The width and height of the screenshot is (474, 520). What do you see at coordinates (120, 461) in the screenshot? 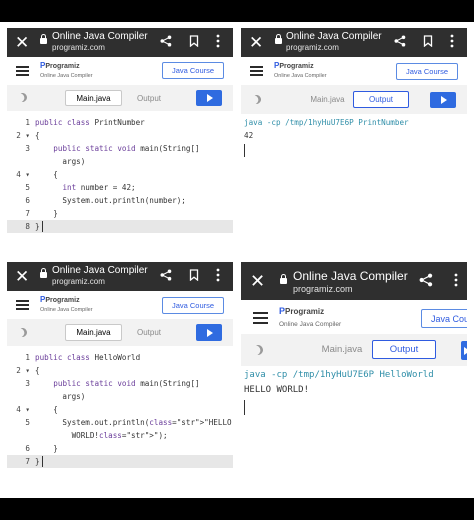
I see `code-line: 7}` at bounding box center [120, 461].